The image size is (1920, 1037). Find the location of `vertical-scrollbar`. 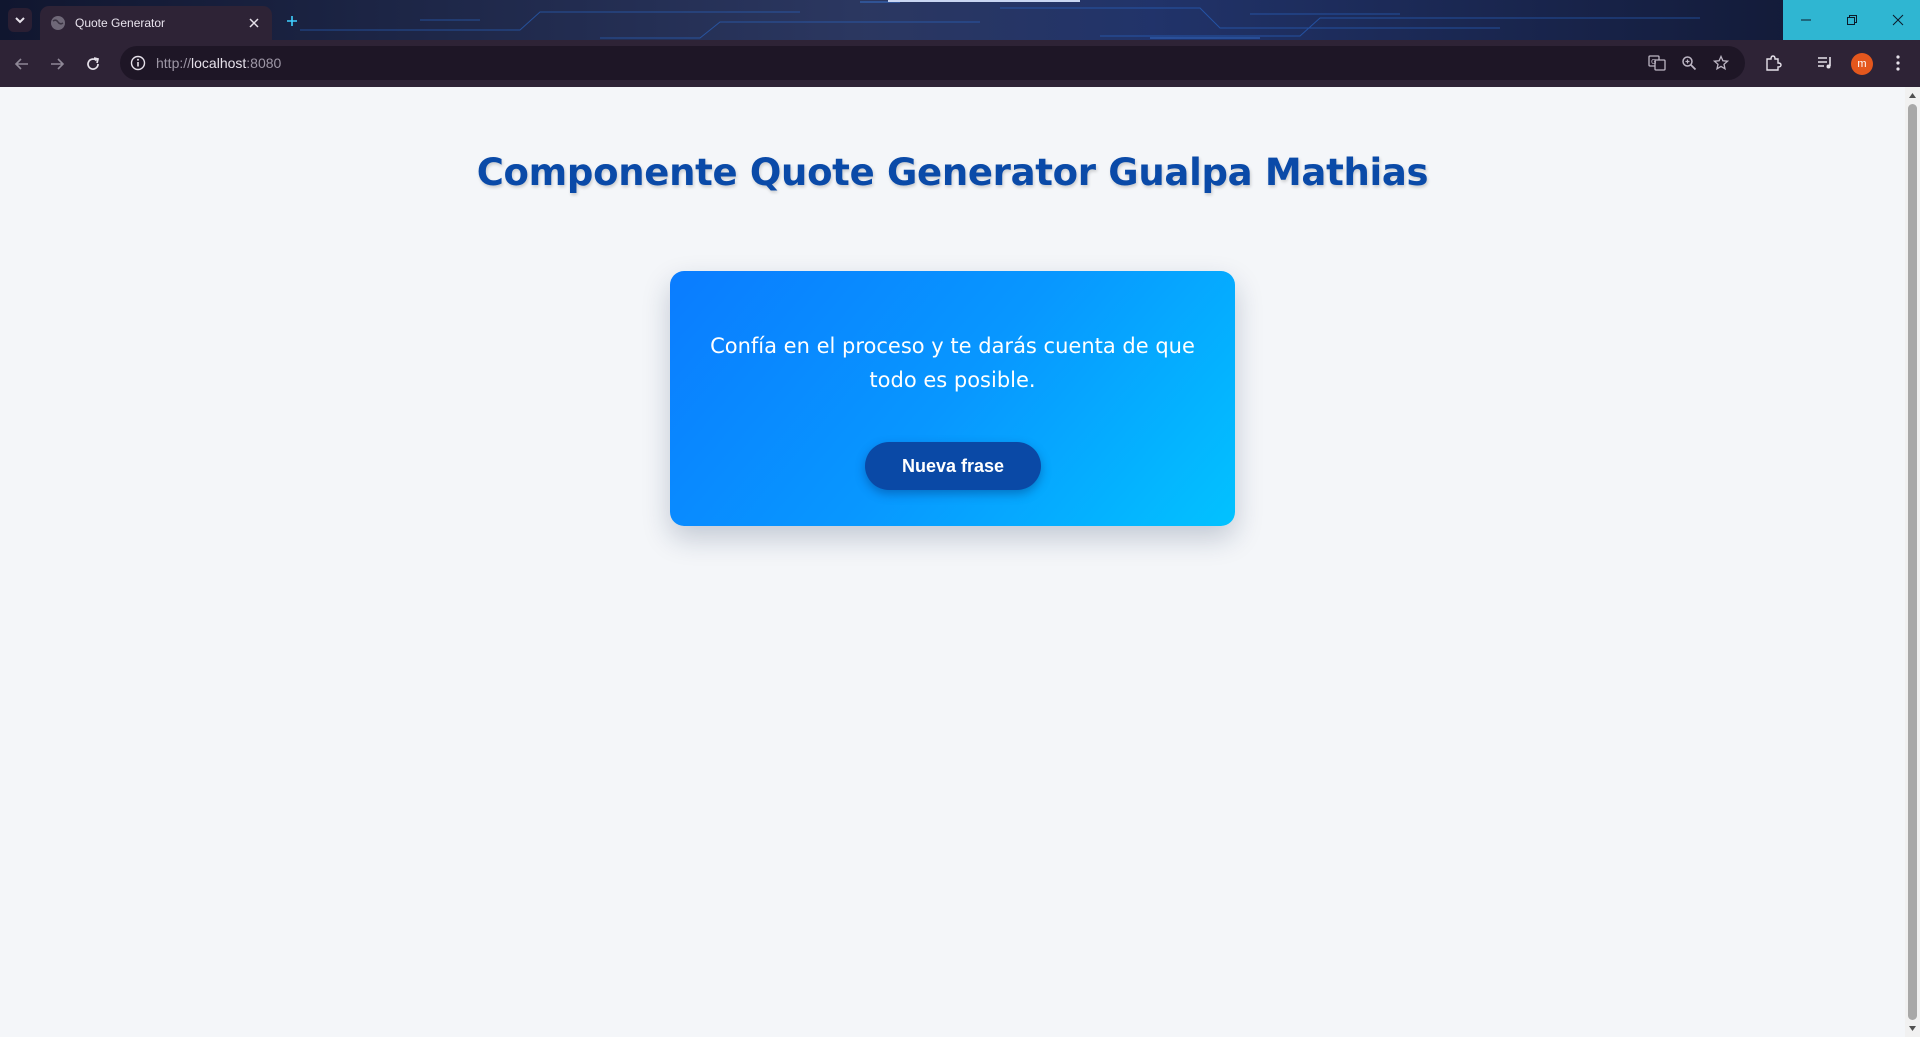

vertical-scrollbar is located at coordinates (1912, 562).